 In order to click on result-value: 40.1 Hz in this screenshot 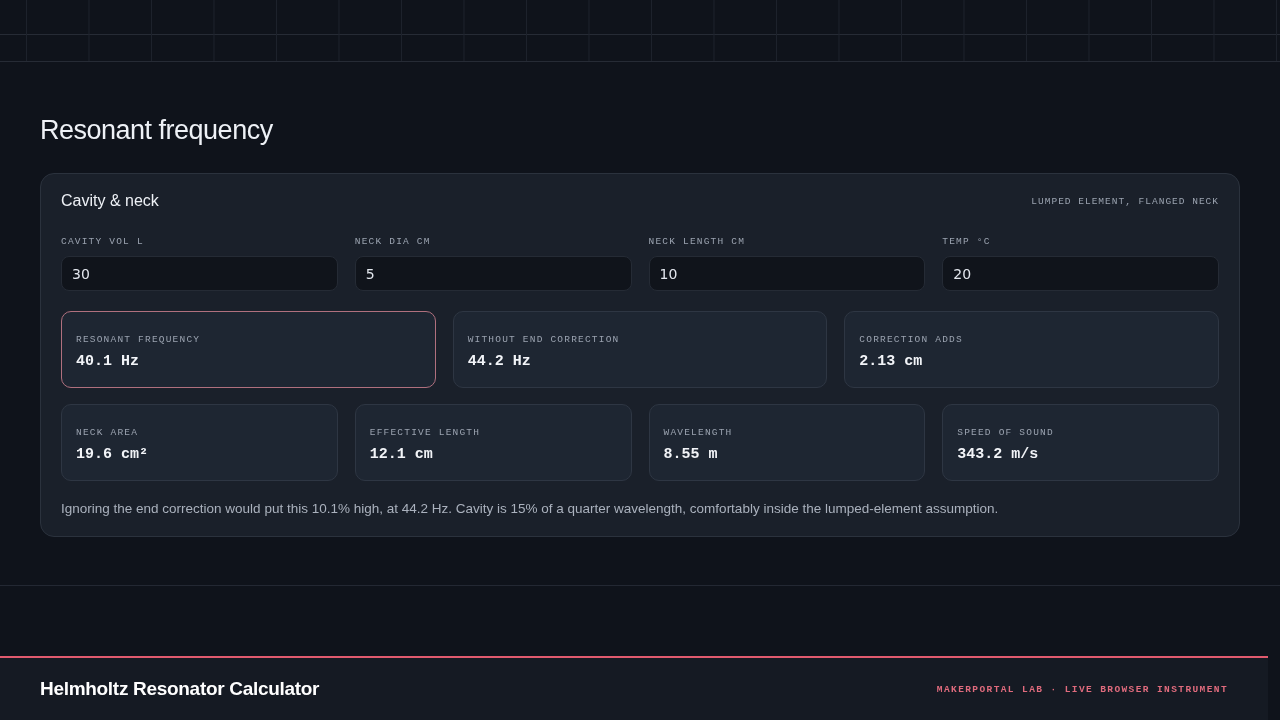, I will do `click(108, 361)`.